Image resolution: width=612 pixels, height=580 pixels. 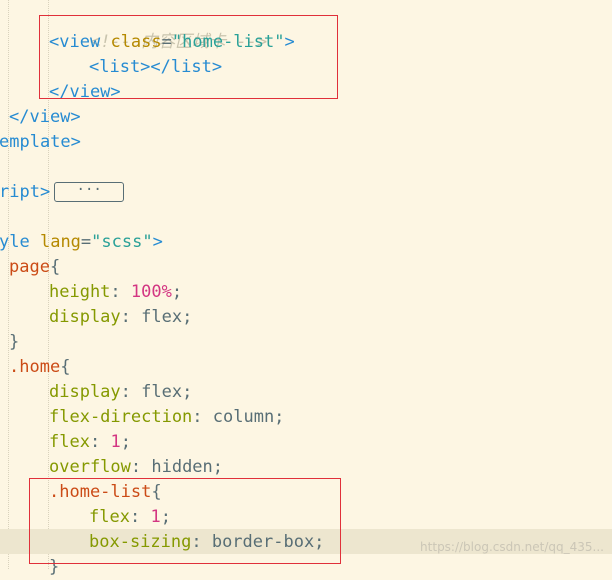 I want to click on indent-guide, so click(x=8, y=284).